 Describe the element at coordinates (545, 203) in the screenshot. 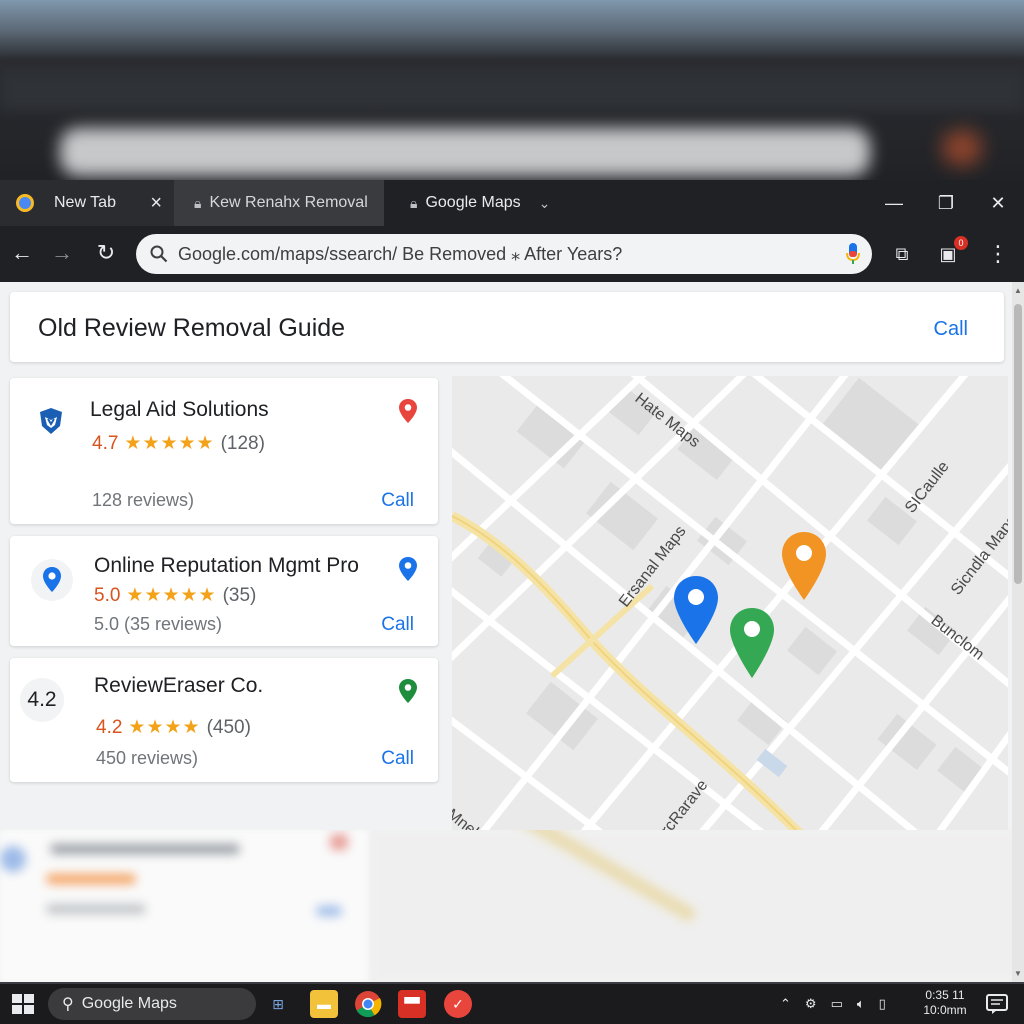

I see `chevron-down-icon: ⌄` at that location.